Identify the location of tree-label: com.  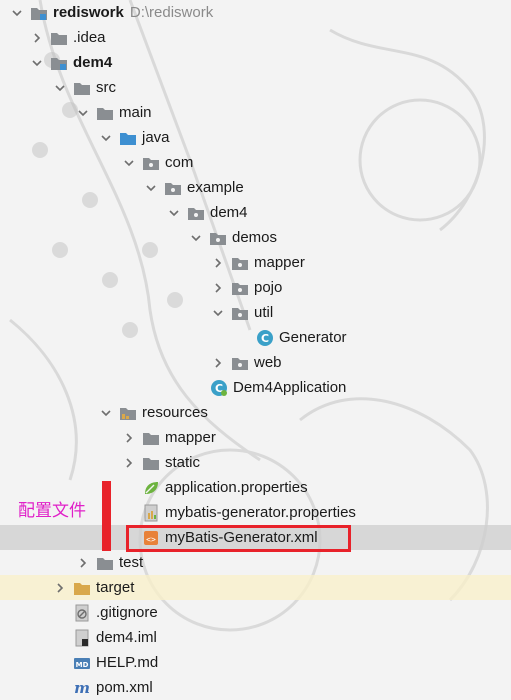
(179, 162).